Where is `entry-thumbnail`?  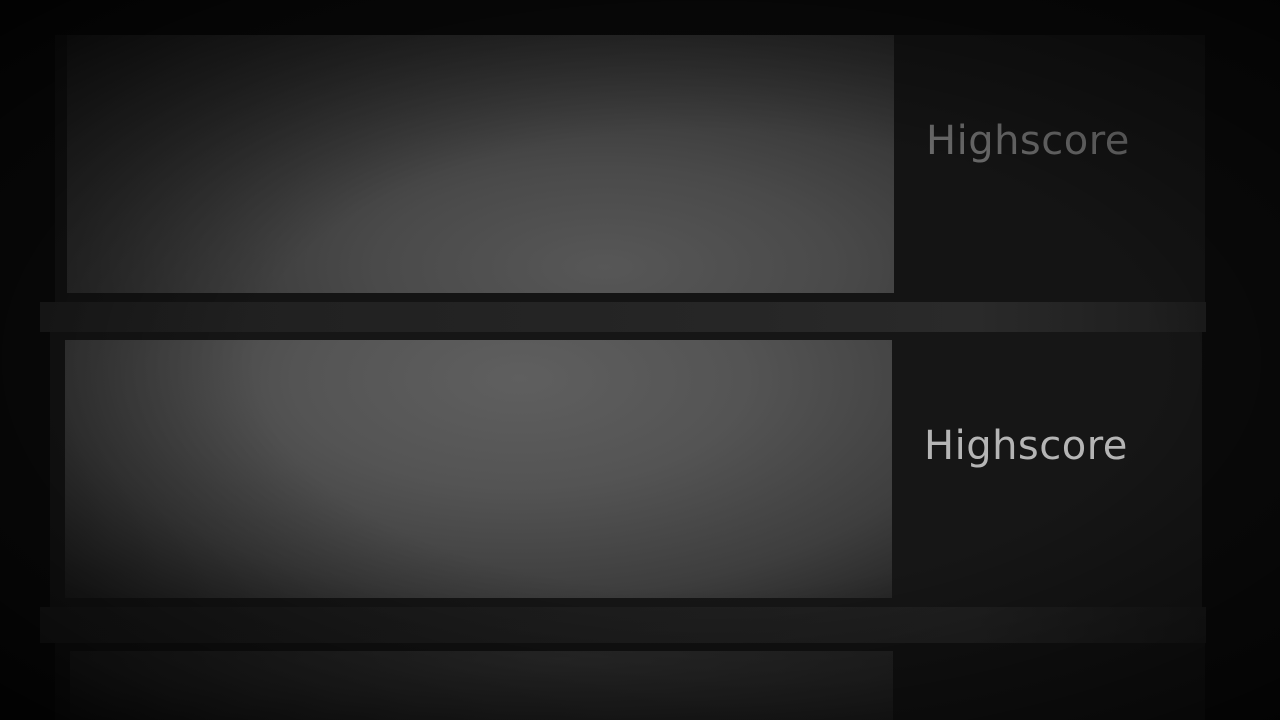 entry-thumbnail is located at coordinates (481, 685).